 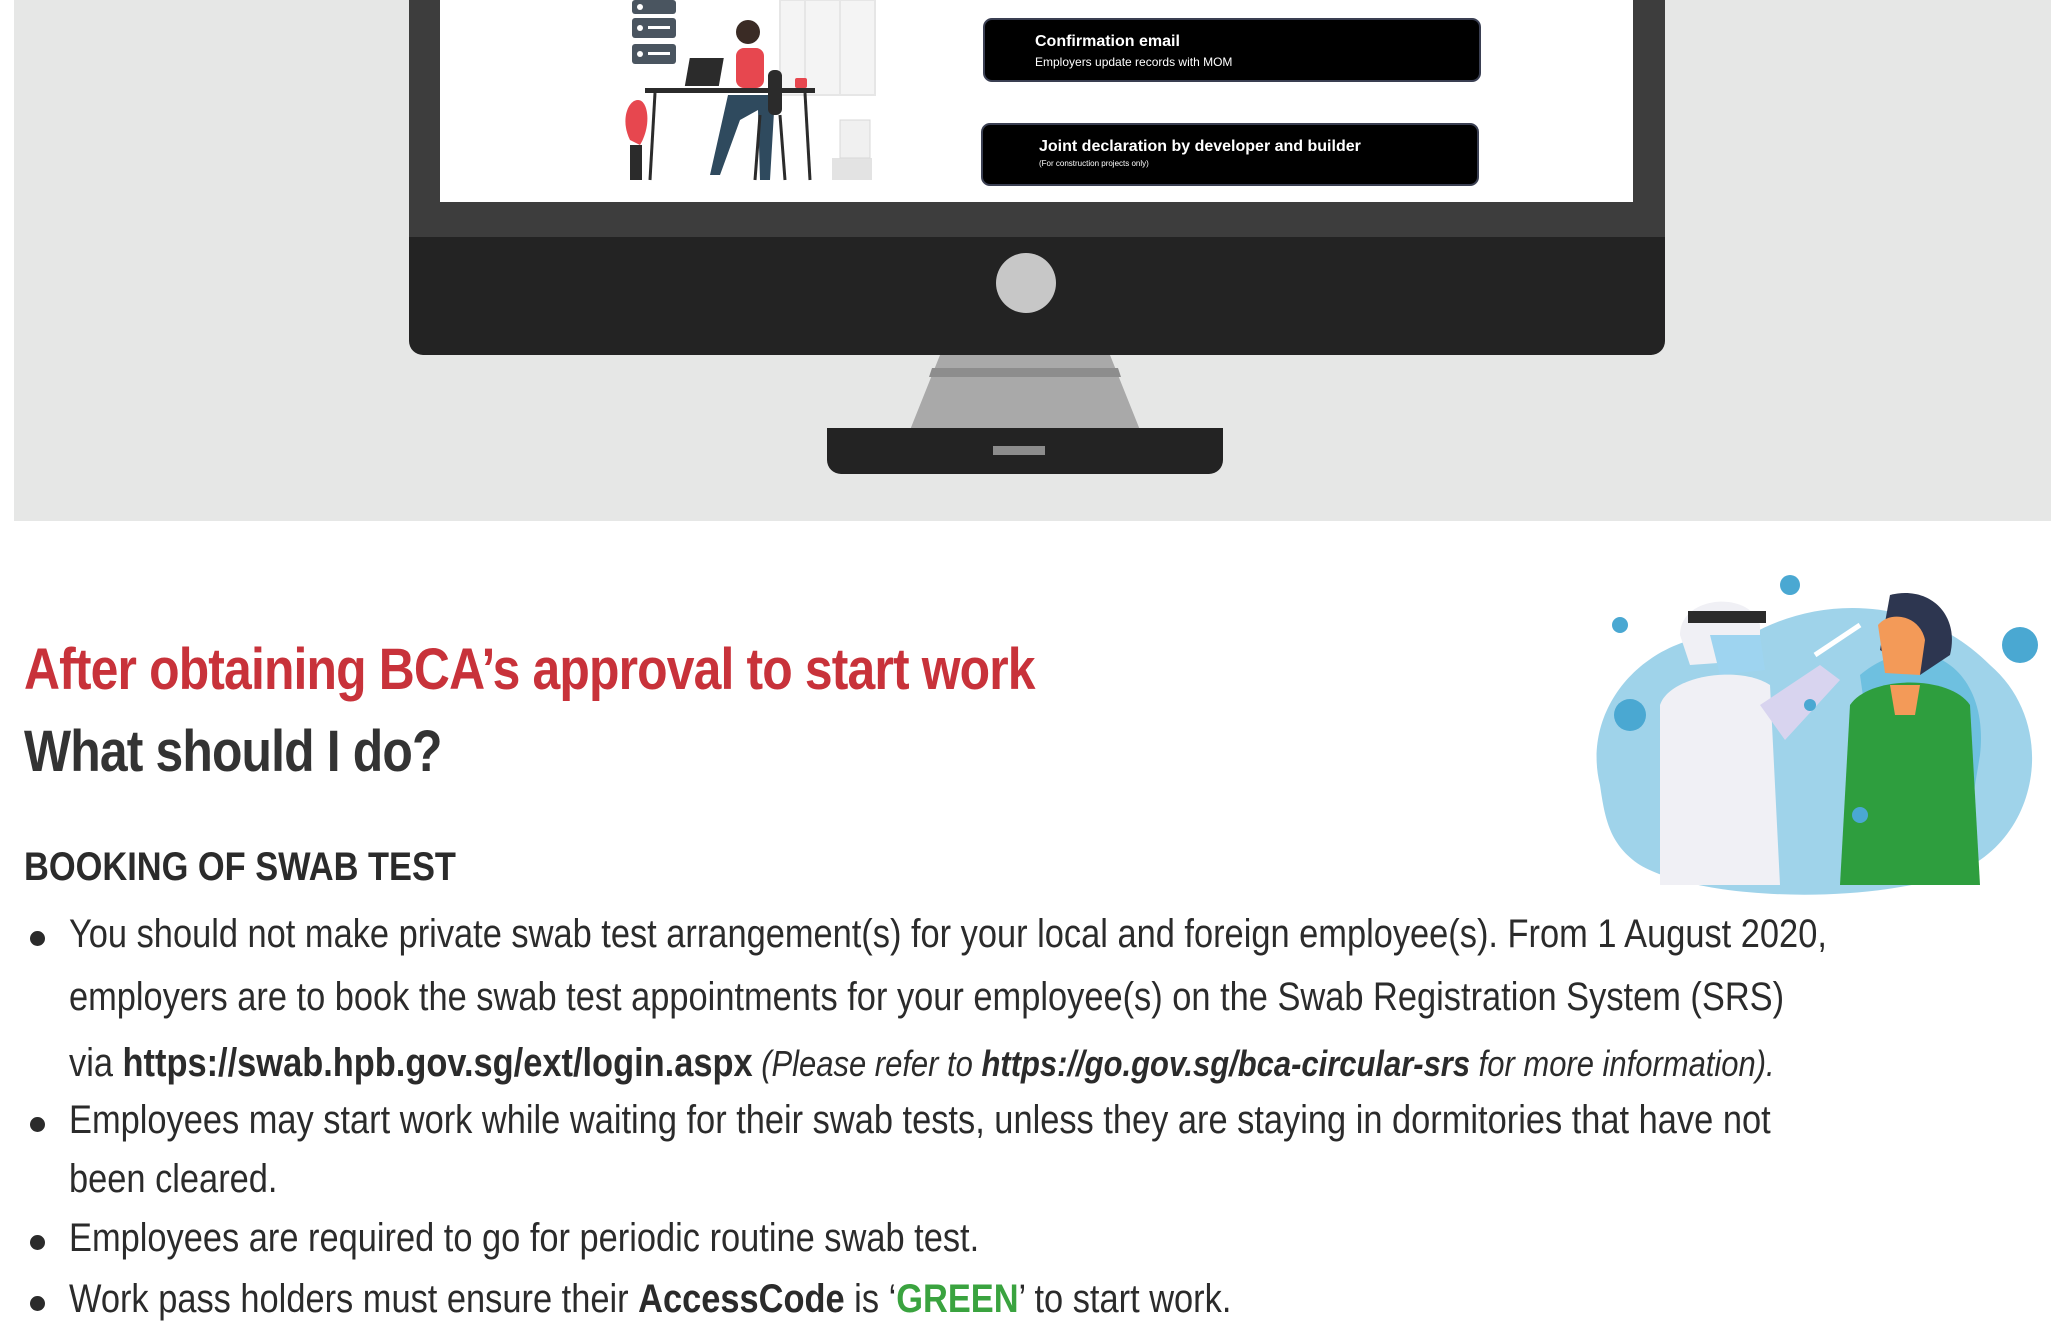 What do you see at coordinates (1094, 163) in the screenshot?
I see `card-subtitle: (For construction projects only)` at bounding box center [1094, 163].